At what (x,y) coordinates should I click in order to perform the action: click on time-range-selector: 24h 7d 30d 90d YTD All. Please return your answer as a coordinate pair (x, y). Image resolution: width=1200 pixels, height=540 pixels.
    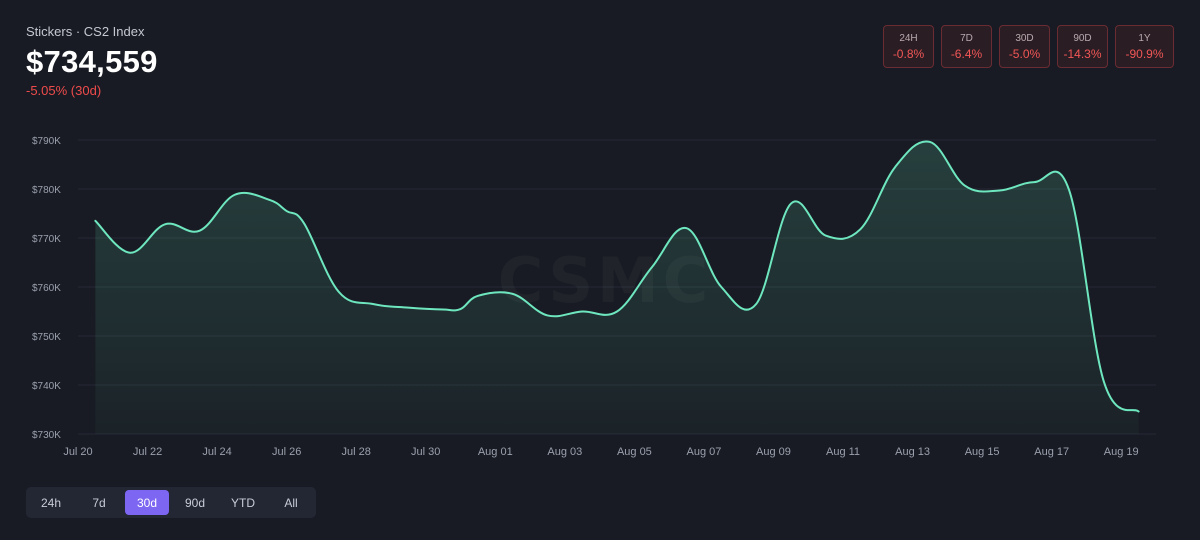
    Looking at the image, I should click on (171, 502).